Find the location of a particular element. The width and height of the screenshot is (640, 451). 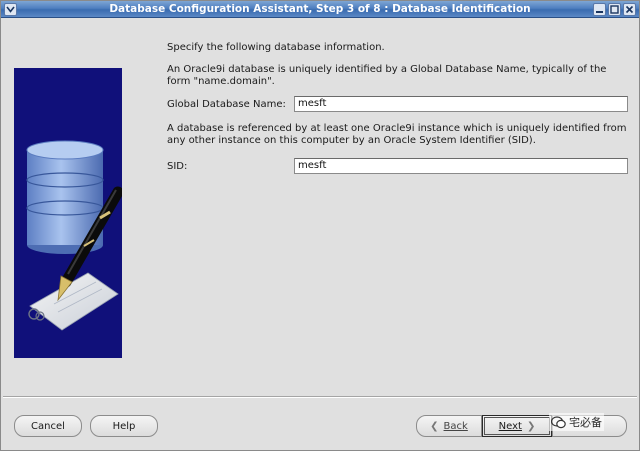

sid-label: SID: is located at coordinates (177, 166).